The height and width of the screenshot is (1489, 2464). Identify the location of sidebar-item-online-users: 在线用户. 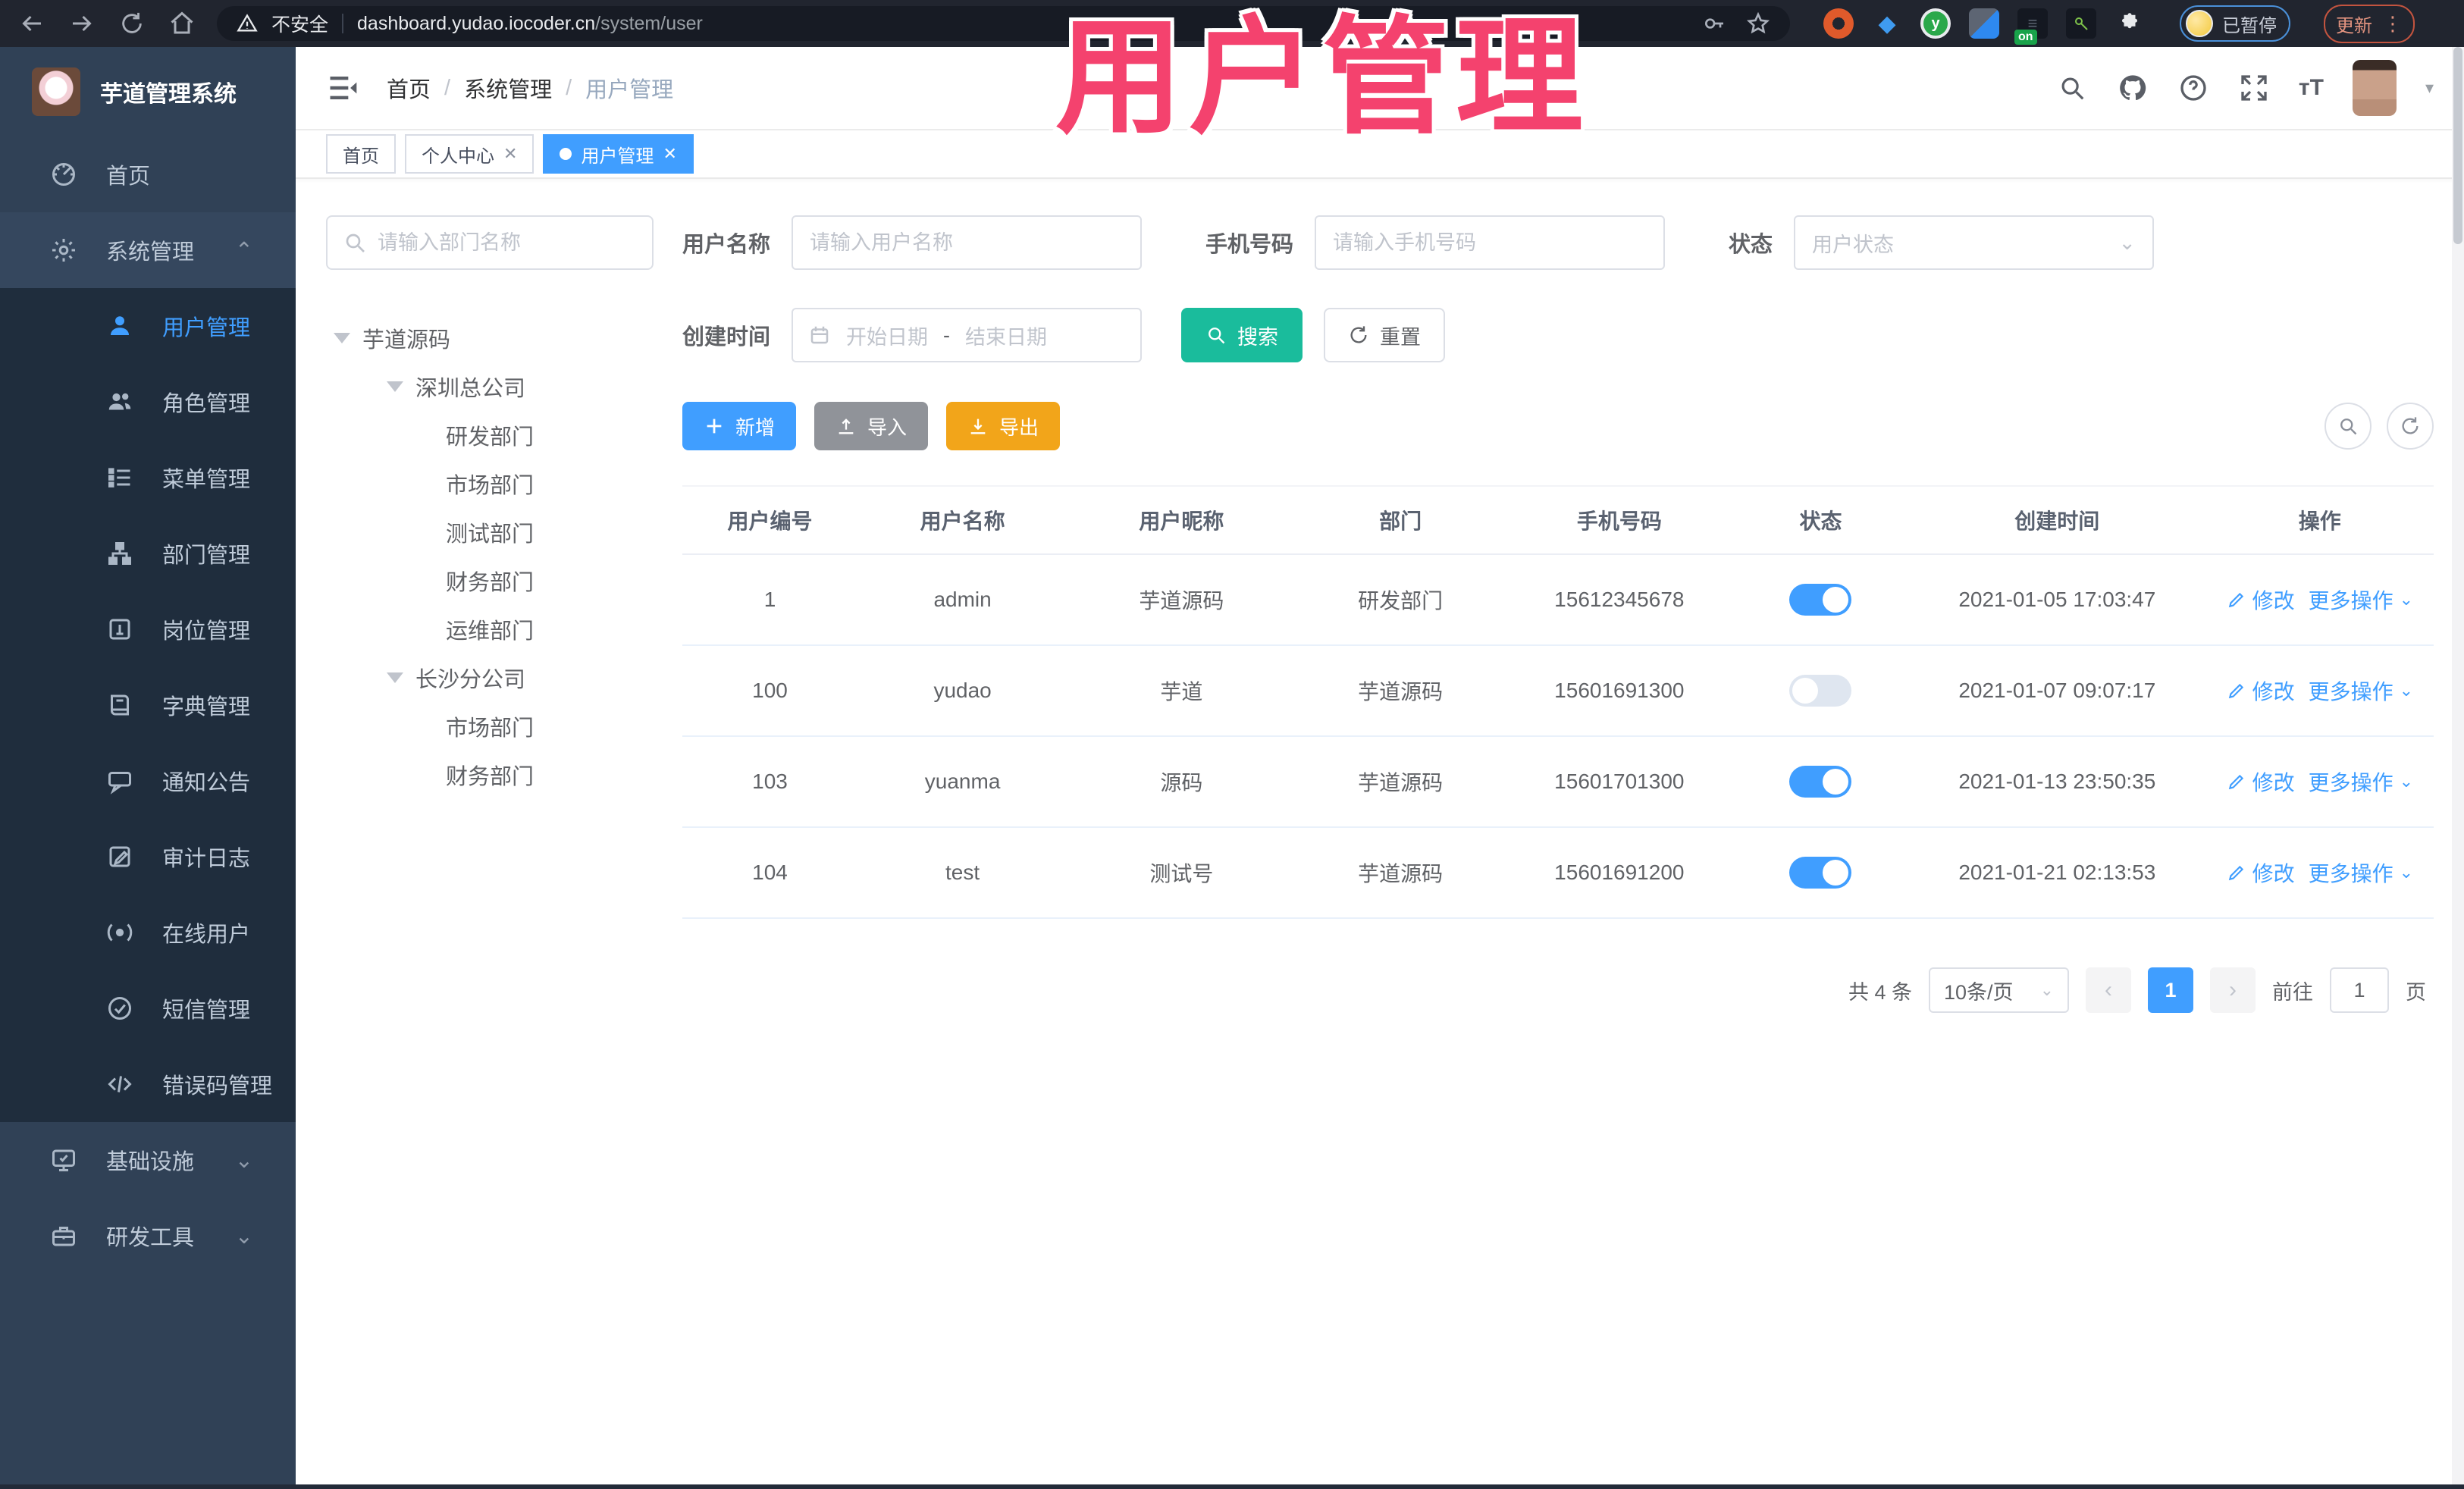
(148, 933).